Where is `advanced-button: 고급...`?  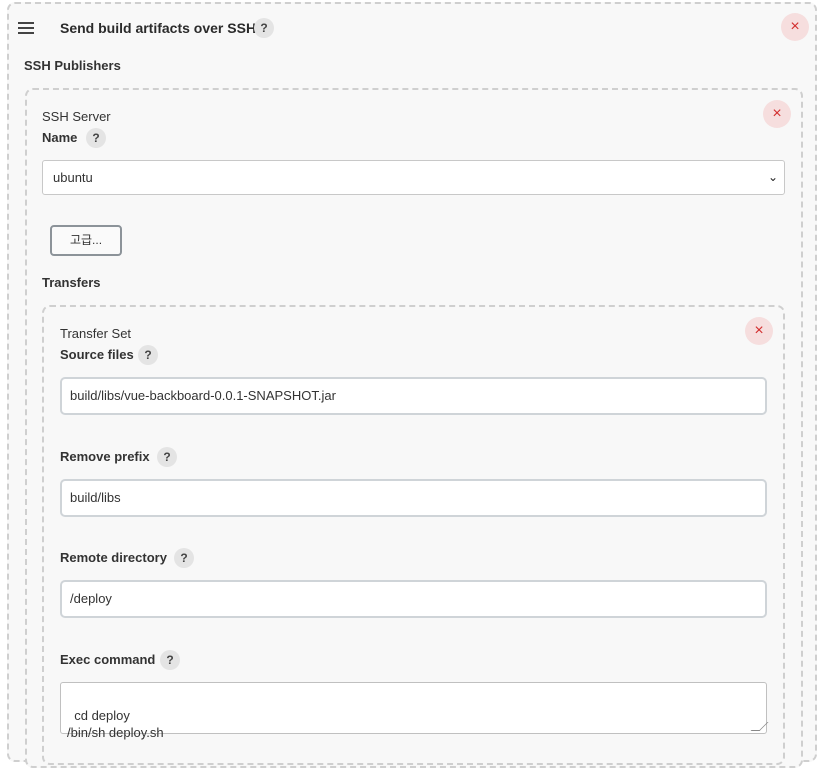
advanced-button: 고급... is located at coordinates (86, 240).